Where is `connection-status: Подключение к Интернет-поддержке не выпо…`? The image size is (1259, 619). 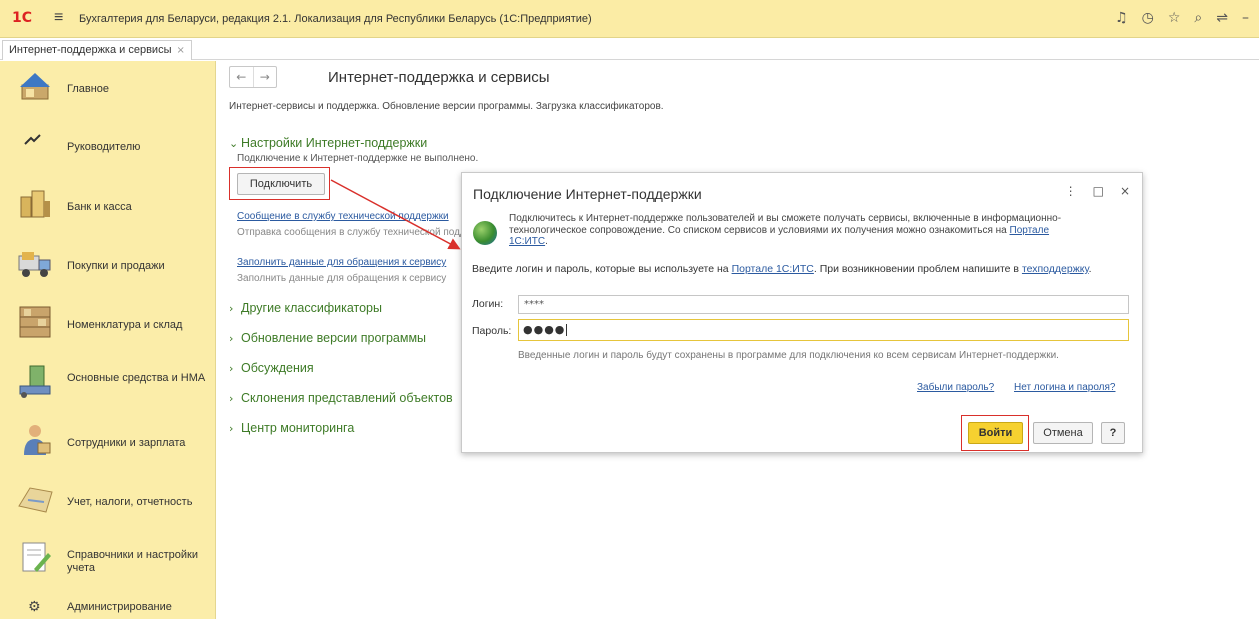
connection-status: Подключение к Интернет-поддержке не выпо… is located at coordinates (358, 158).